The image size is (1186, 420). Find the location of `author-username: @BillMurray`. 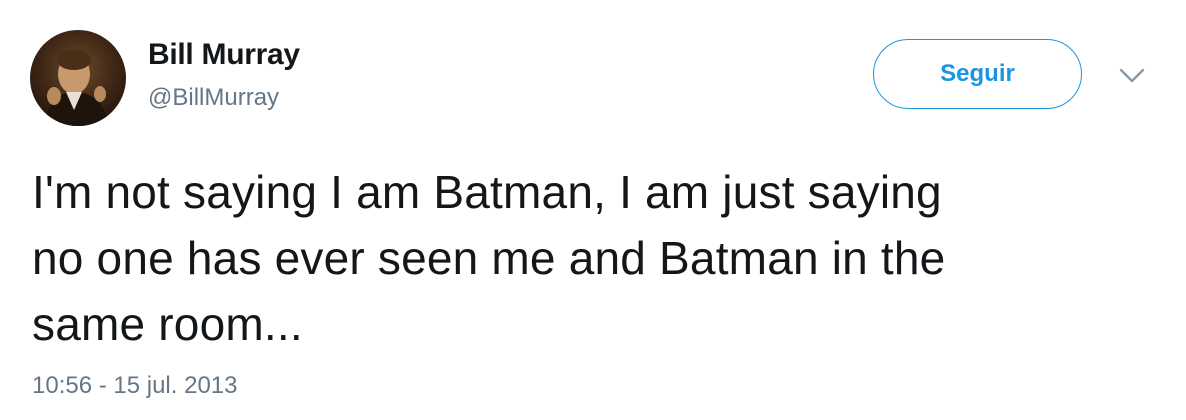

author-username: @BillMurray is located at coordinates (213, 98).